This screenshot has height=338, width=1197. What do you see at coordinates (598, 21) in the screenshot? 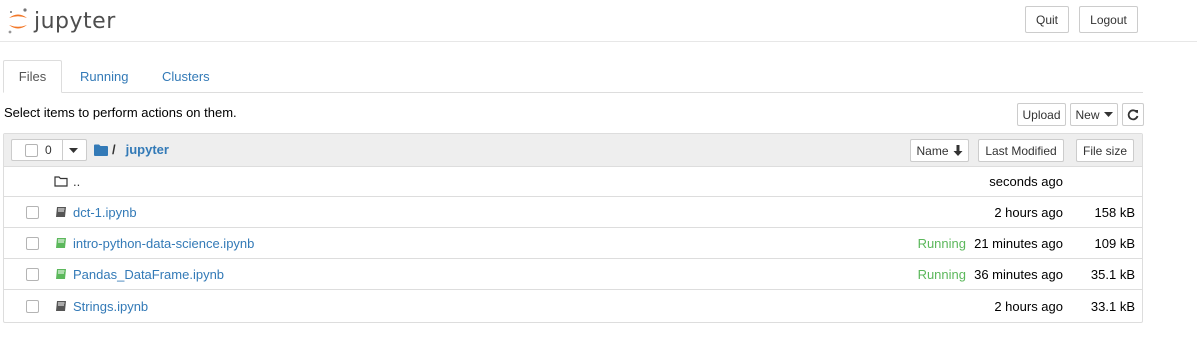
I see `top-header: jupyter Quit Logout` at bounding box center [598, 21].